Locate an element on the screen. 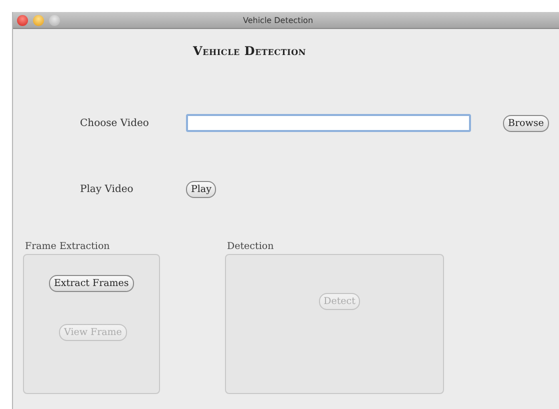 This screenshot has height=409, width=559. page-heading: Vehicle Detection is located at coordinates (250, 51).